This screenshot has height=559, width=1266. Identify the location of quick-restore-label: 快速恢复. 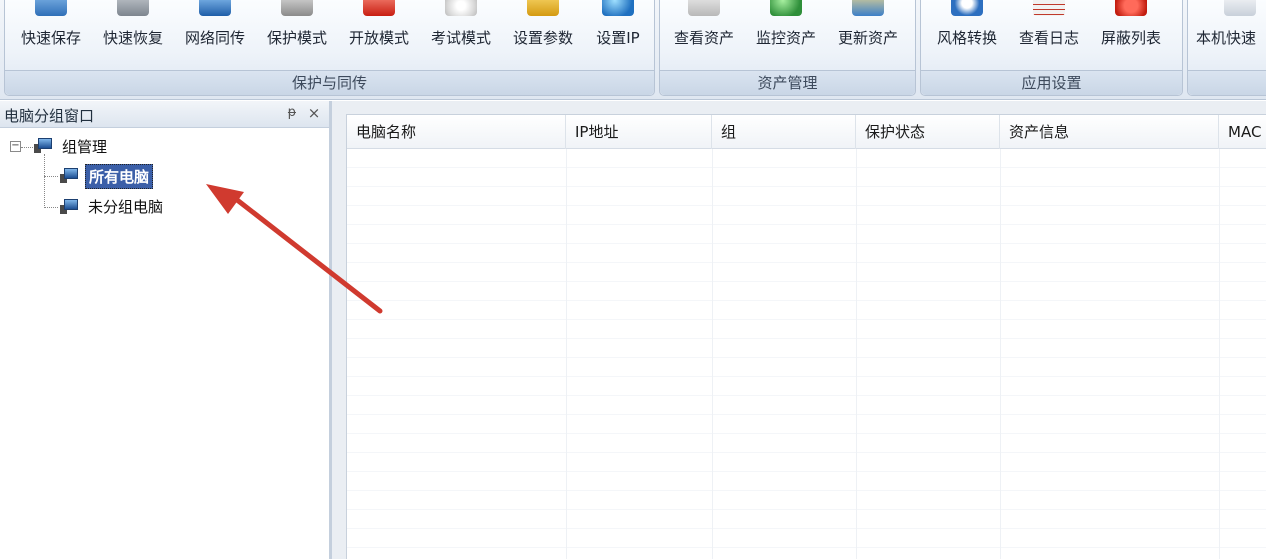
(132, 38).